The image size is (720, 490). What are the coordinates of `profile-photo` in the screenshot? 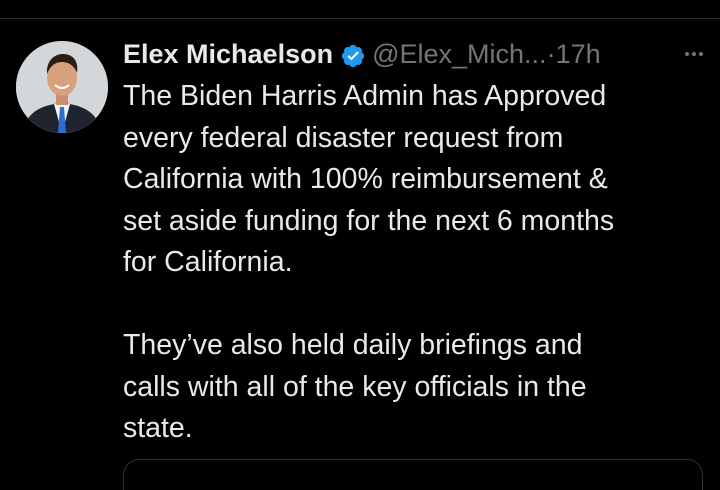 It's located at (62, 87).